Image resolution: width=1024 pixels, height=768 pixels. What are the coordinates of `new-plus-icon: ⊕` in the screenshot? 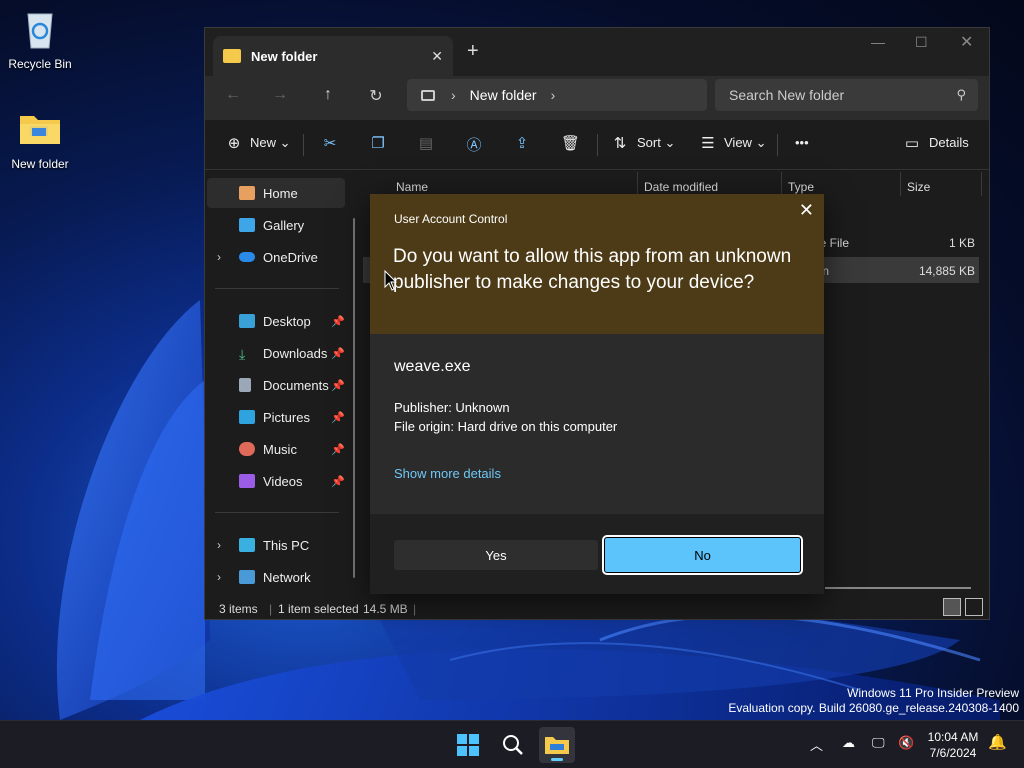 It's located at (234, 143).